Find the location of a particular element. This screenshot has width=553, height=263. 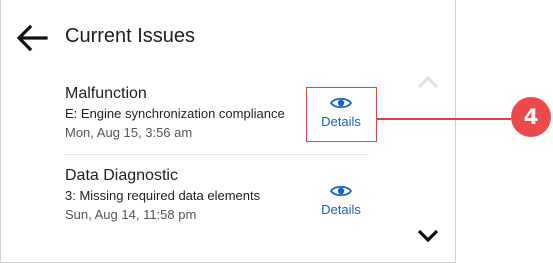

eye-icon is located at coordinates (341, 191).